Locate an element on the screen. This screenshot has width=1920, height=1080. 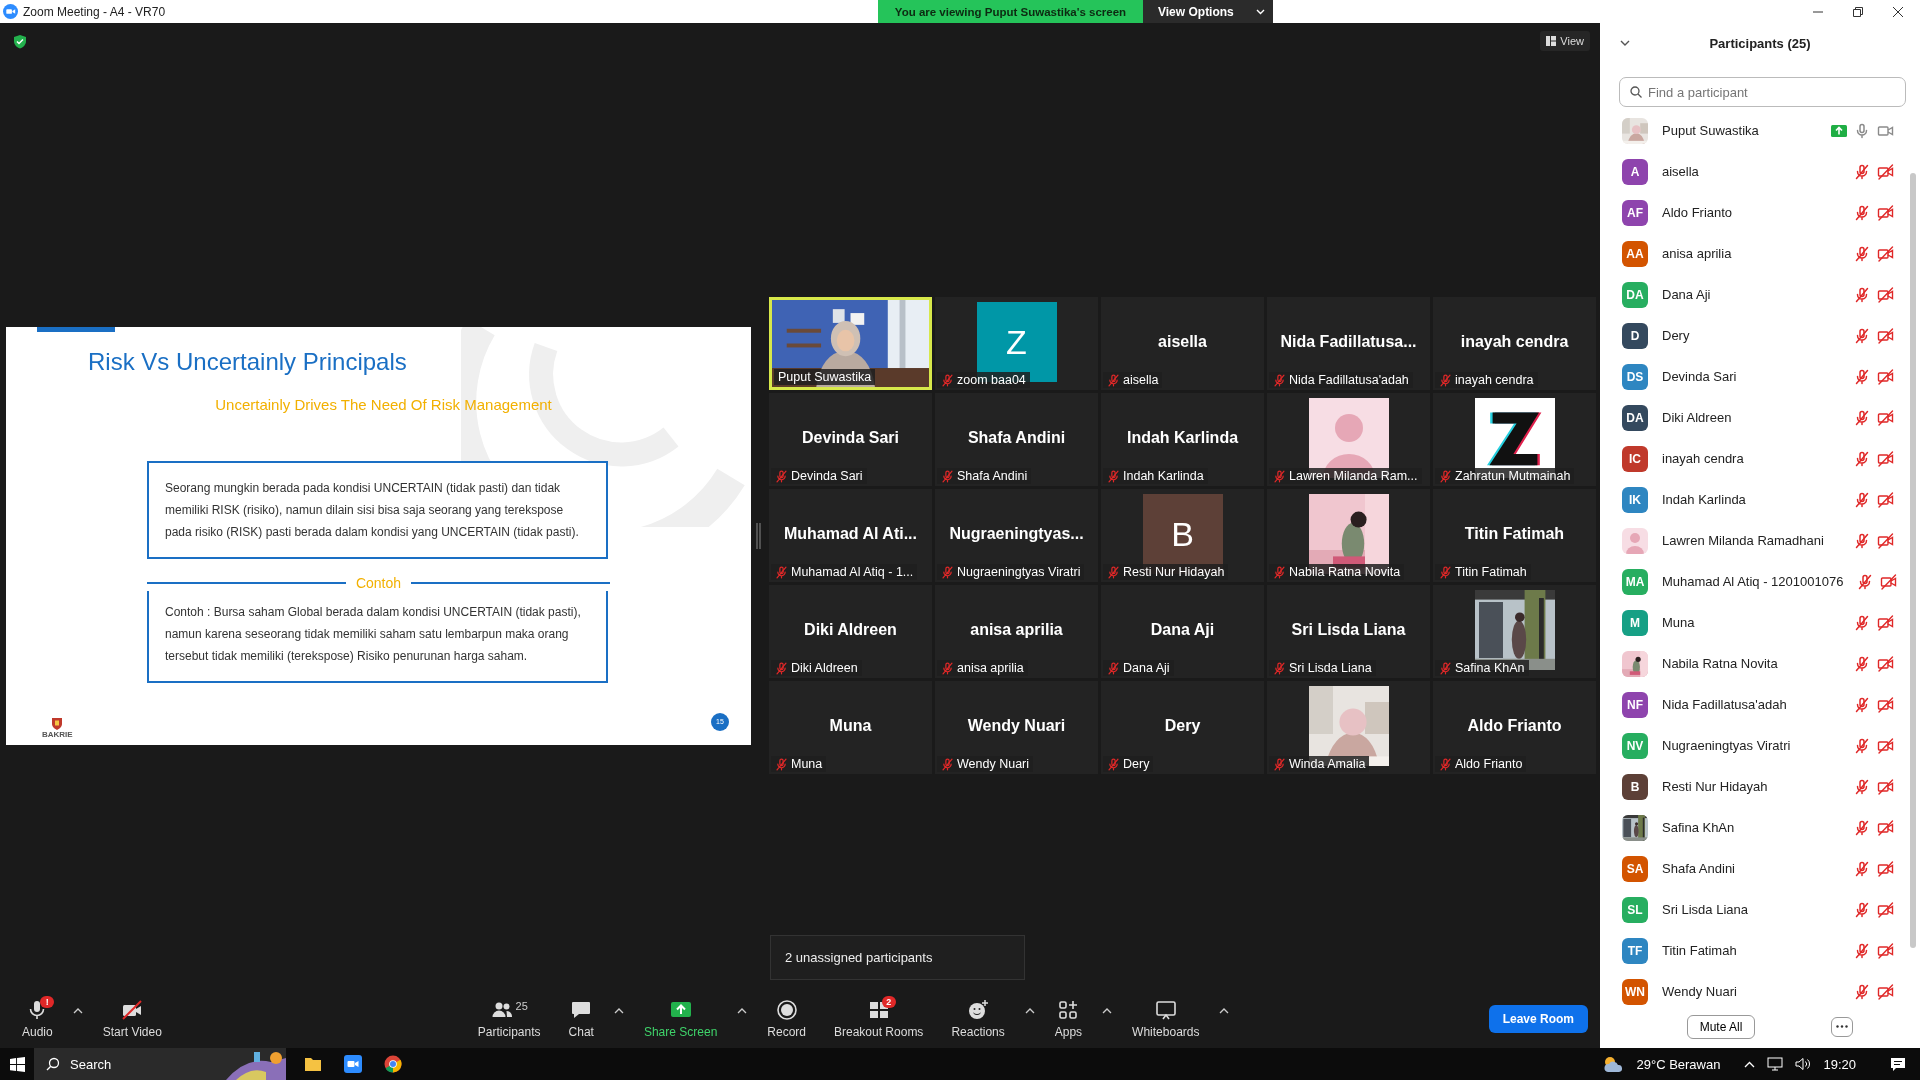
weather-text: 29°C Berawan is located at coordinates (1678, 1064).